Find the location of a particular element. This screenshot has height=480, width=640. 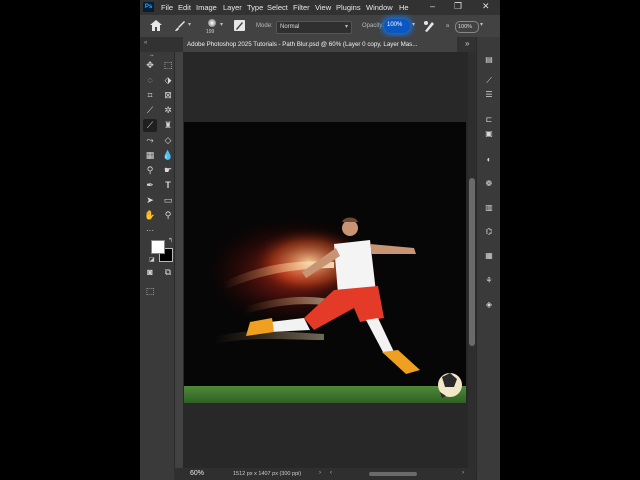

object-select-tool-icon: ⬗ is located at coordinates (168, 80).